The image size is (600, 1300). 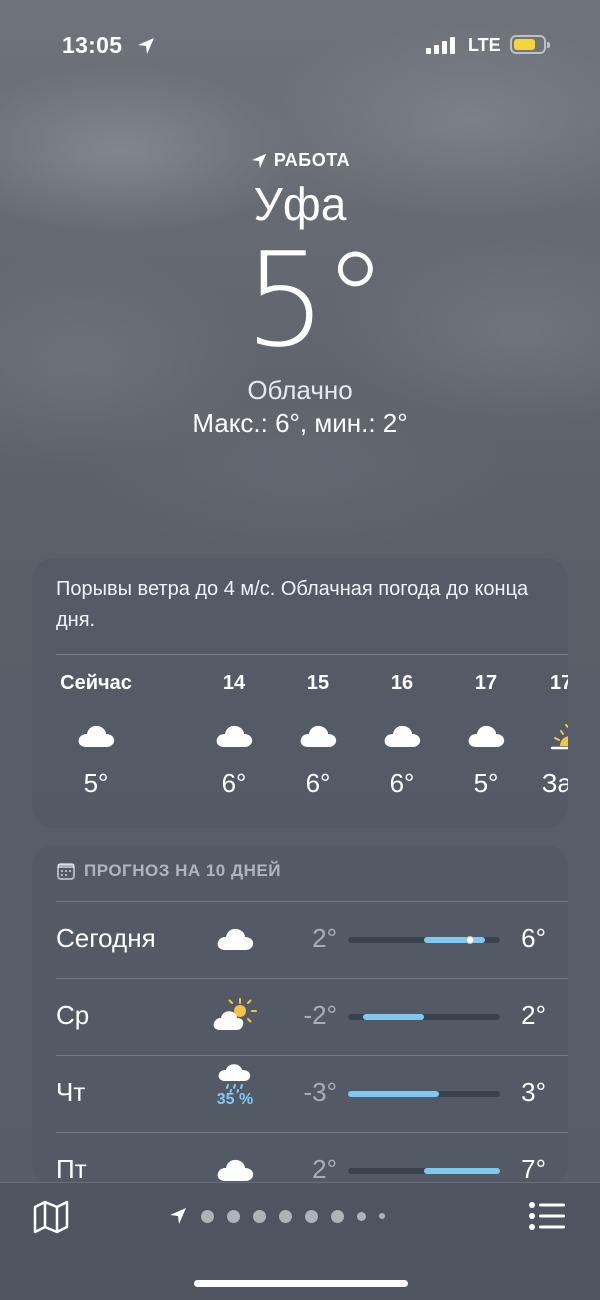 I want to click on hourly-time: Сейчас, so click(x=96, y=683).